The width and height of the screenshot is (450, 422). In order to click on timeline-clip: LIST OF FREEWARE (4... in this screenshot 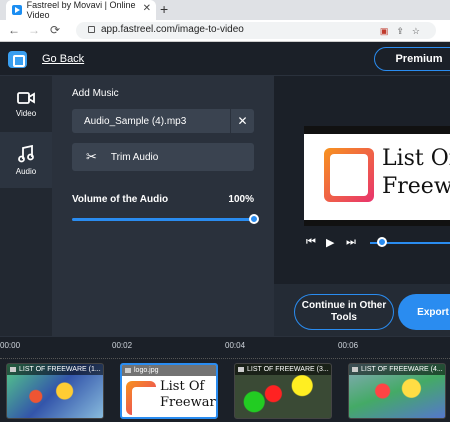, I will do `click(397, 391)`.